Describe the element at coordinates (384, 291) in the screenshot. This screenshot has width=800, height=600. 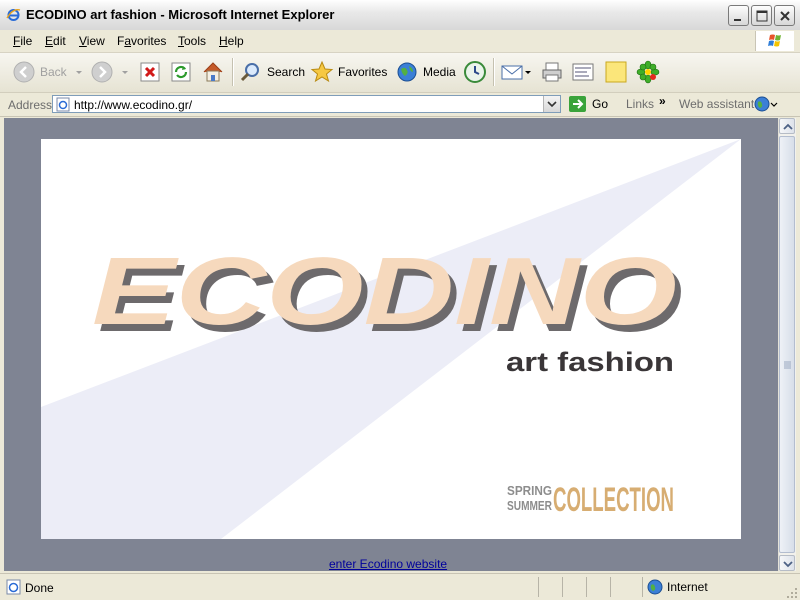
I see `logo-text: ECODINO` at that location.